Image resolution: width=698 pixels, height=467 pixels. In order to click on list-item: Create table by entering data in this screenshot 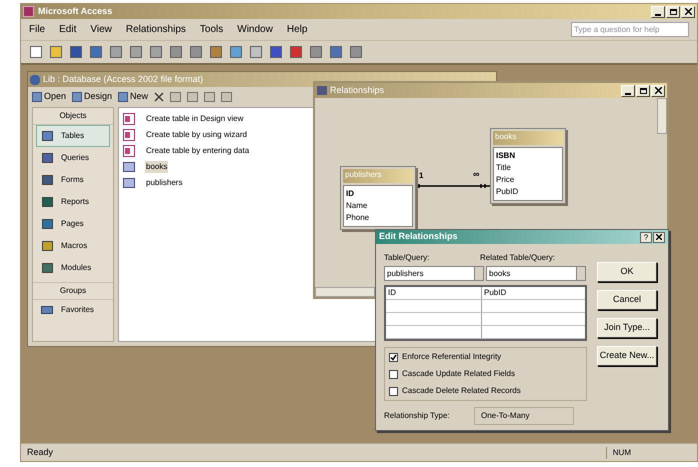, I will do `click(197, 151)`.